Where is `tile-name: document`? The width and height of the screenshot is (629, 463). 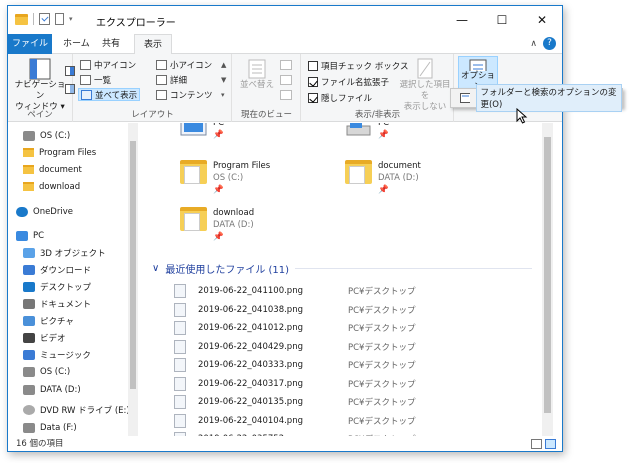
tile-name: document is located at coordinates (399, 166).